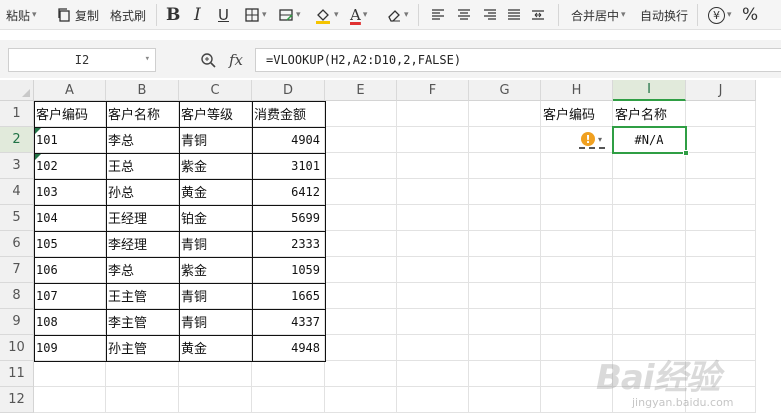 The width and height of the screenshot is (781, 418). What do you see at coordinates (70, 114) in the screenshot?
I see `table-header-cell: 客户编码` at bounding box center [70, 114].